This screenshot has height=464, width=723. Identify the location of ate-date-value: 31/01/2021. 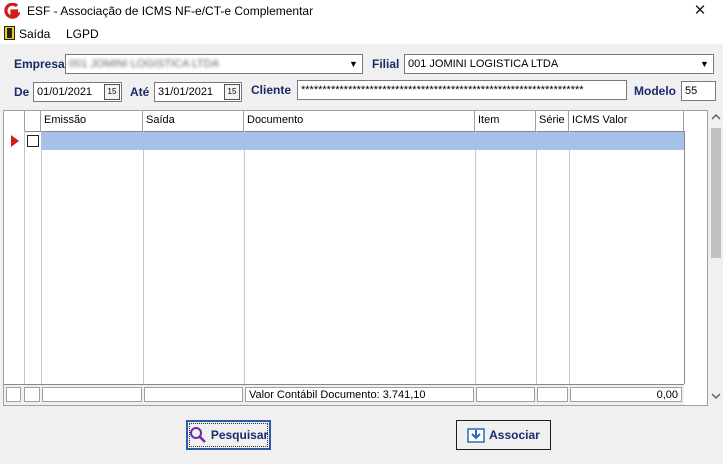
(186, 92).